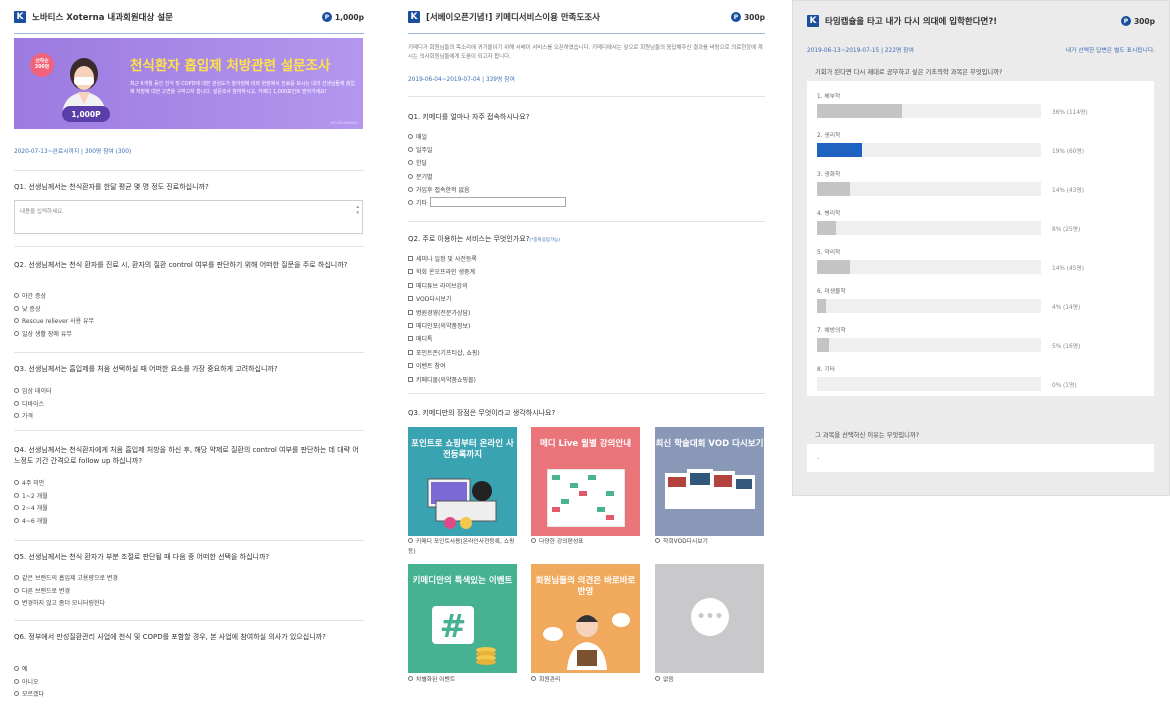  Describe the element at coordinates (464, 547) in the screenshot. I see `card-option-label: 키메디 포인트사용(온라인사전등록, 쇼핑 등)` at that location.